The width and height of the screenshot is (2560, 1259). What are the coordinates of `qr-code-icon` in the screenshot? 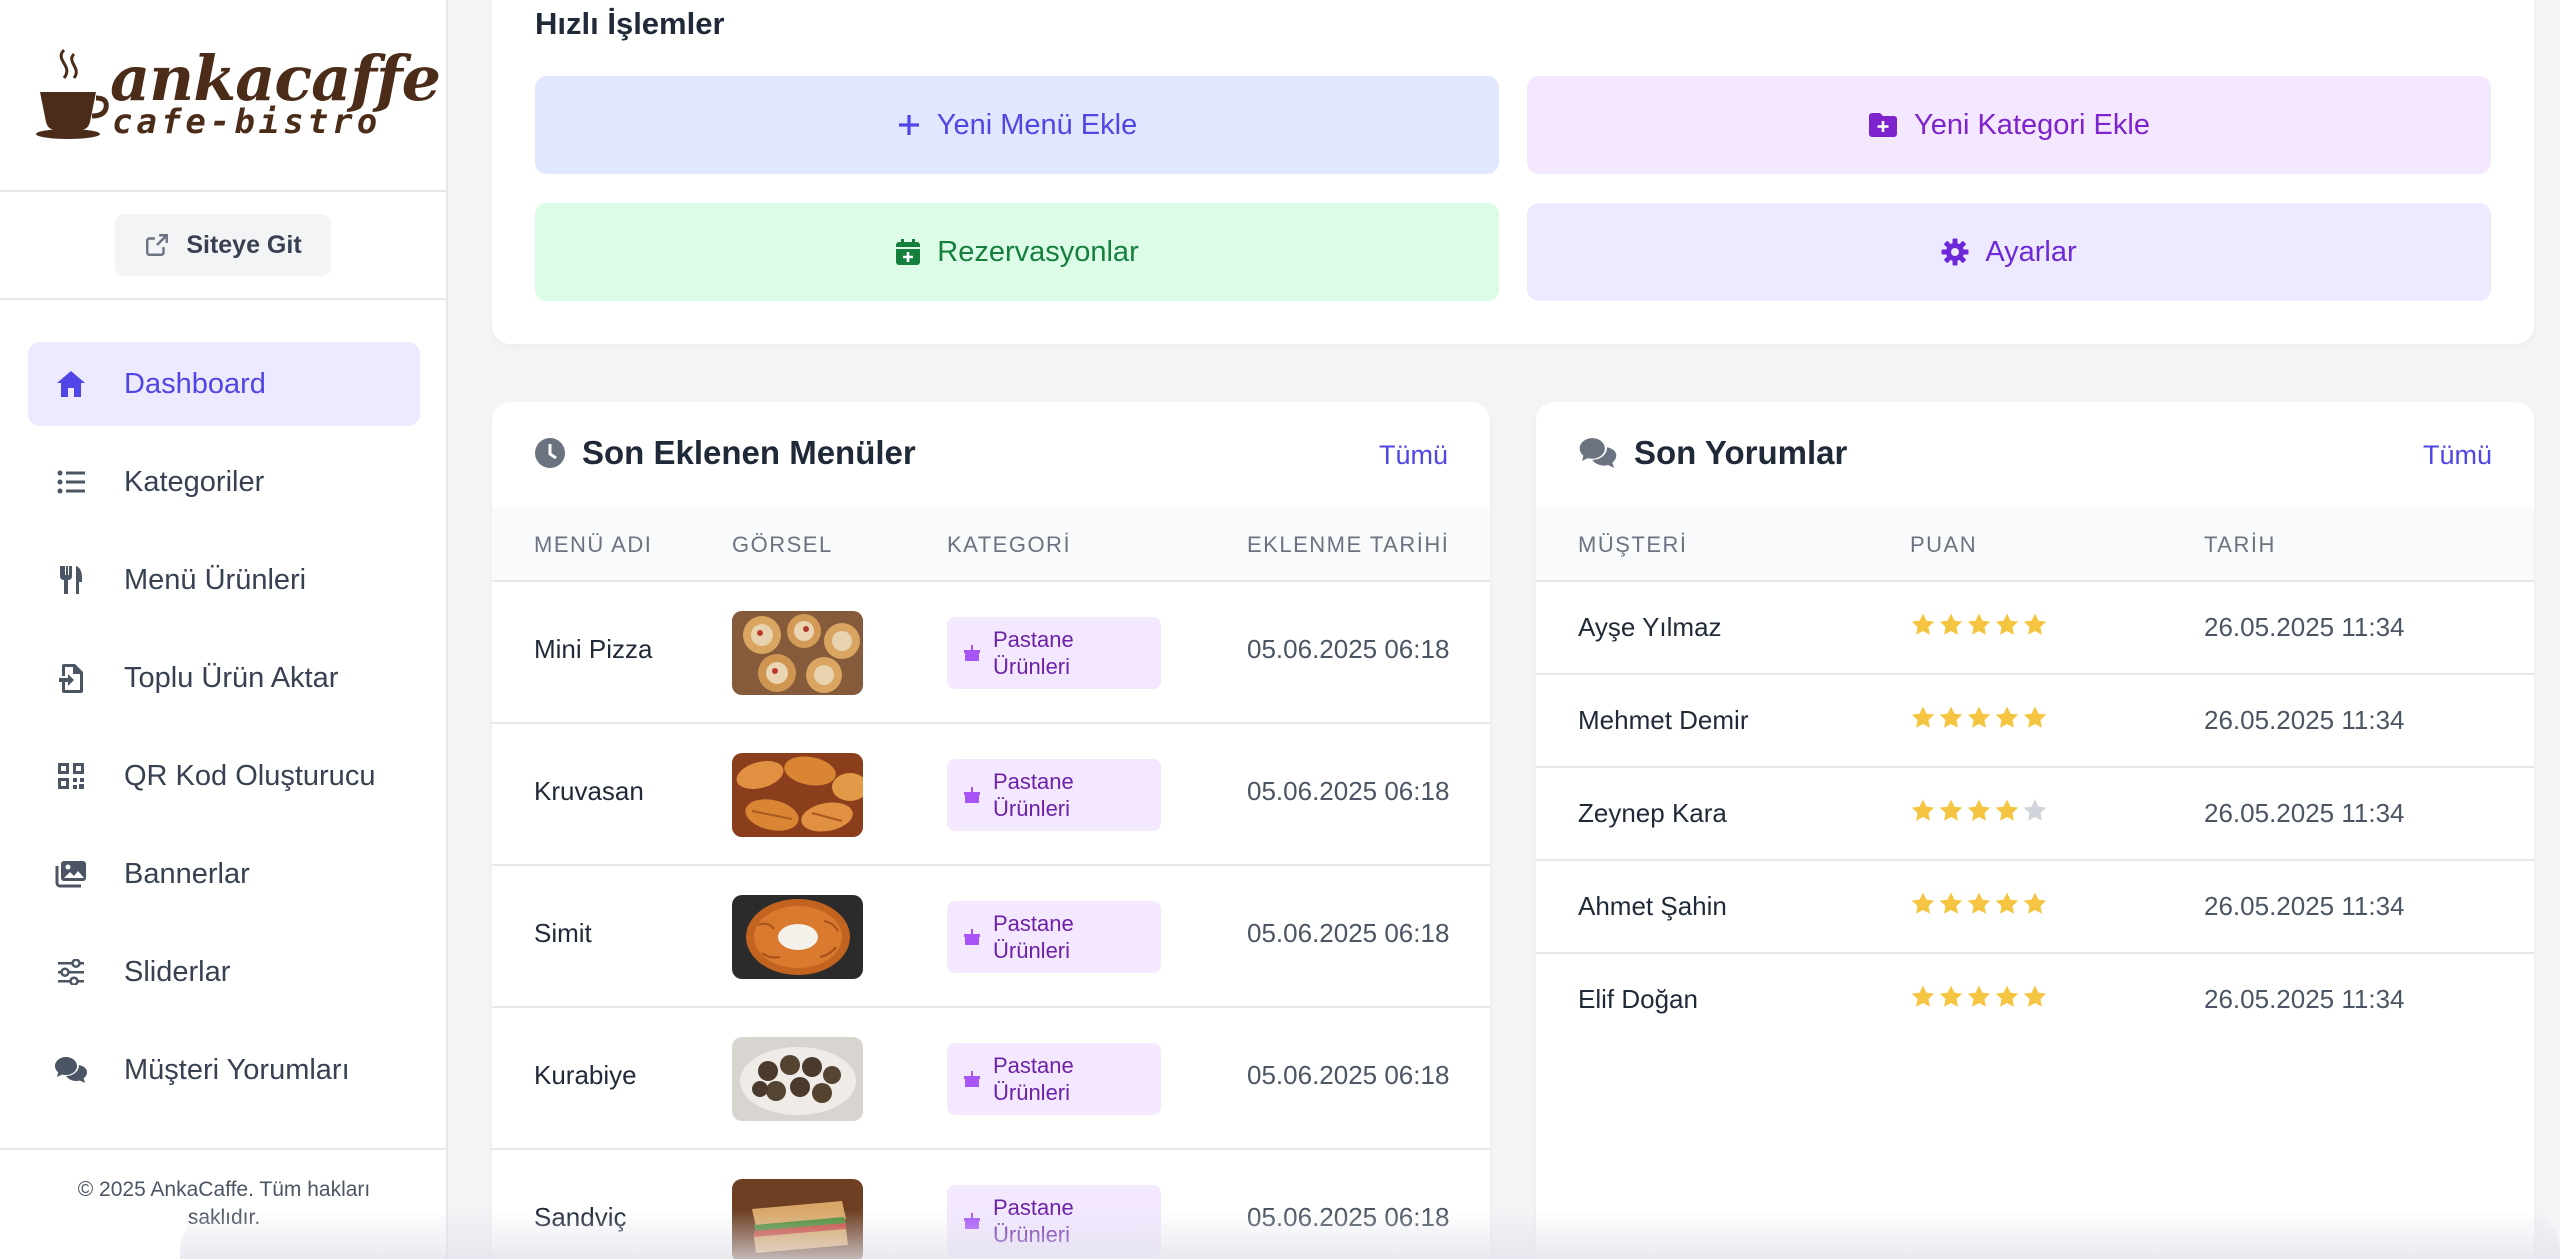 It's located at (71, 776).